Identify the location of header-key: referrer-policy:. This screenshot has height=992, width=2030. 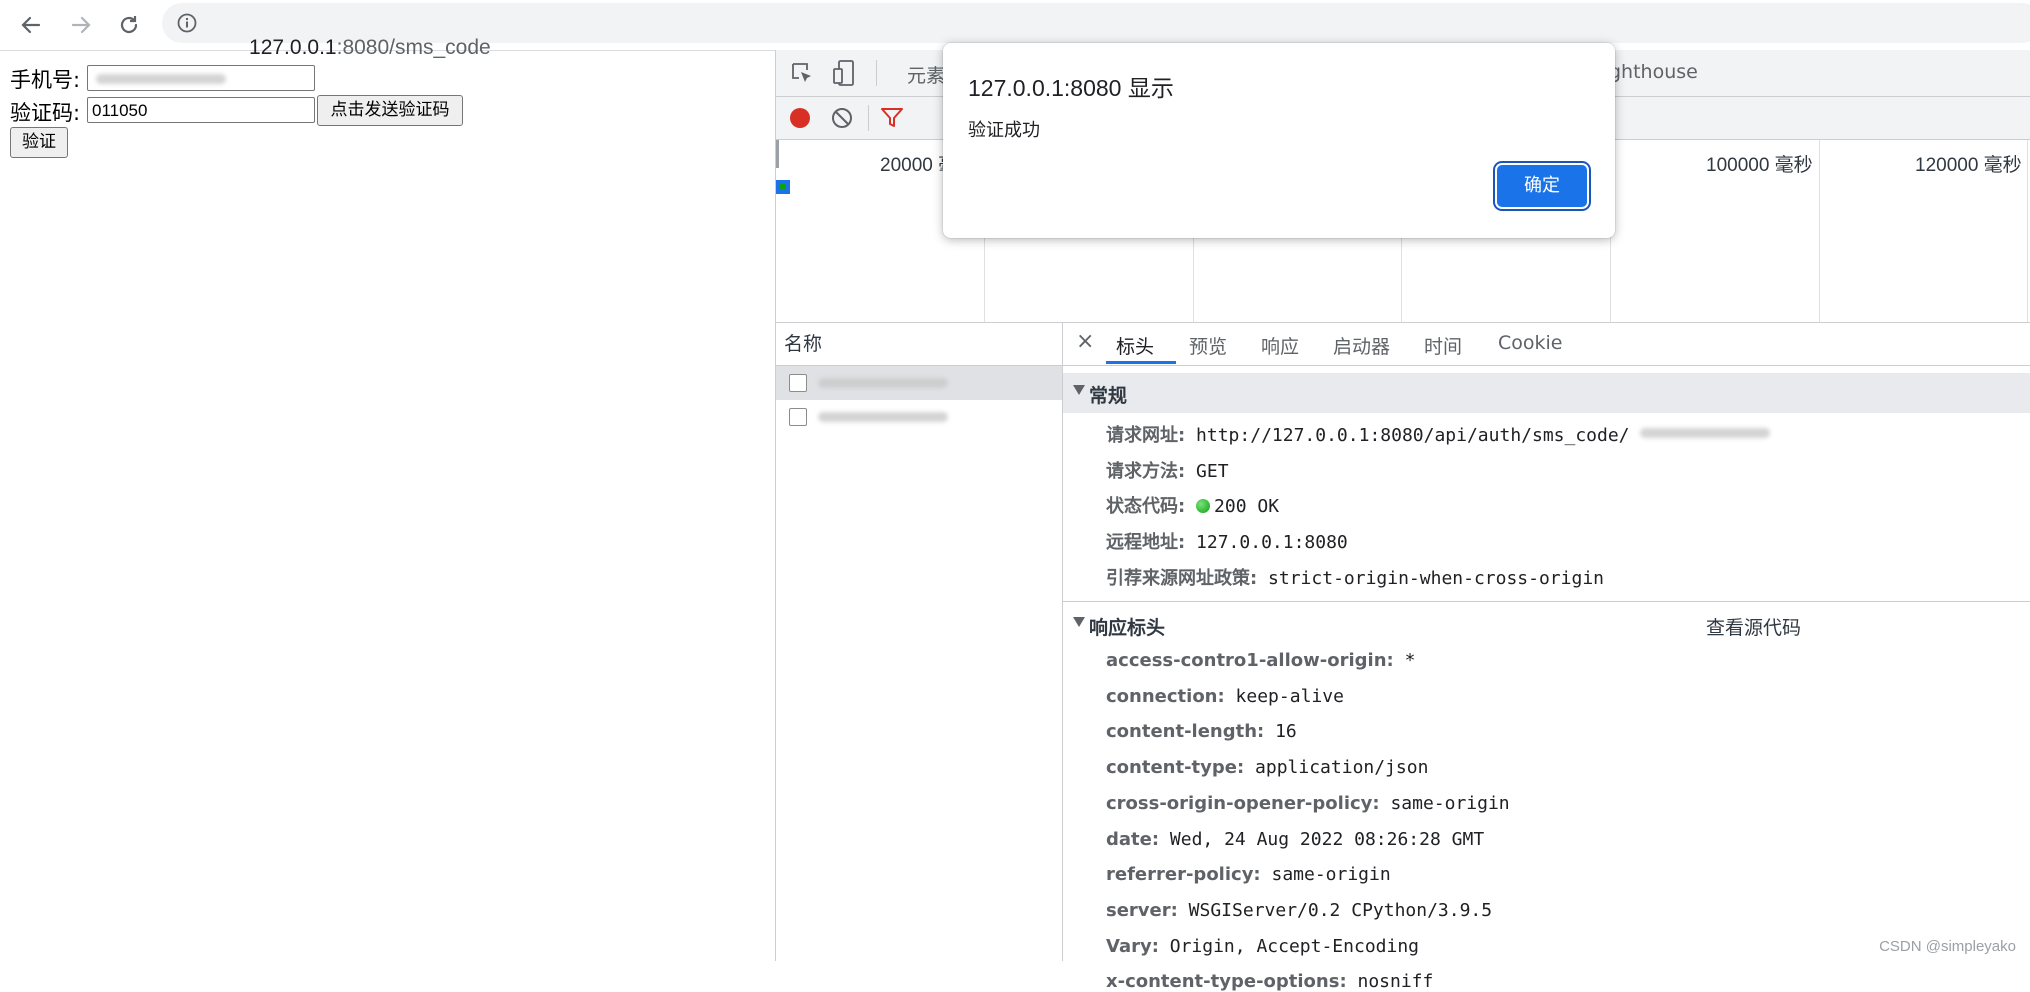
(1183, 875).